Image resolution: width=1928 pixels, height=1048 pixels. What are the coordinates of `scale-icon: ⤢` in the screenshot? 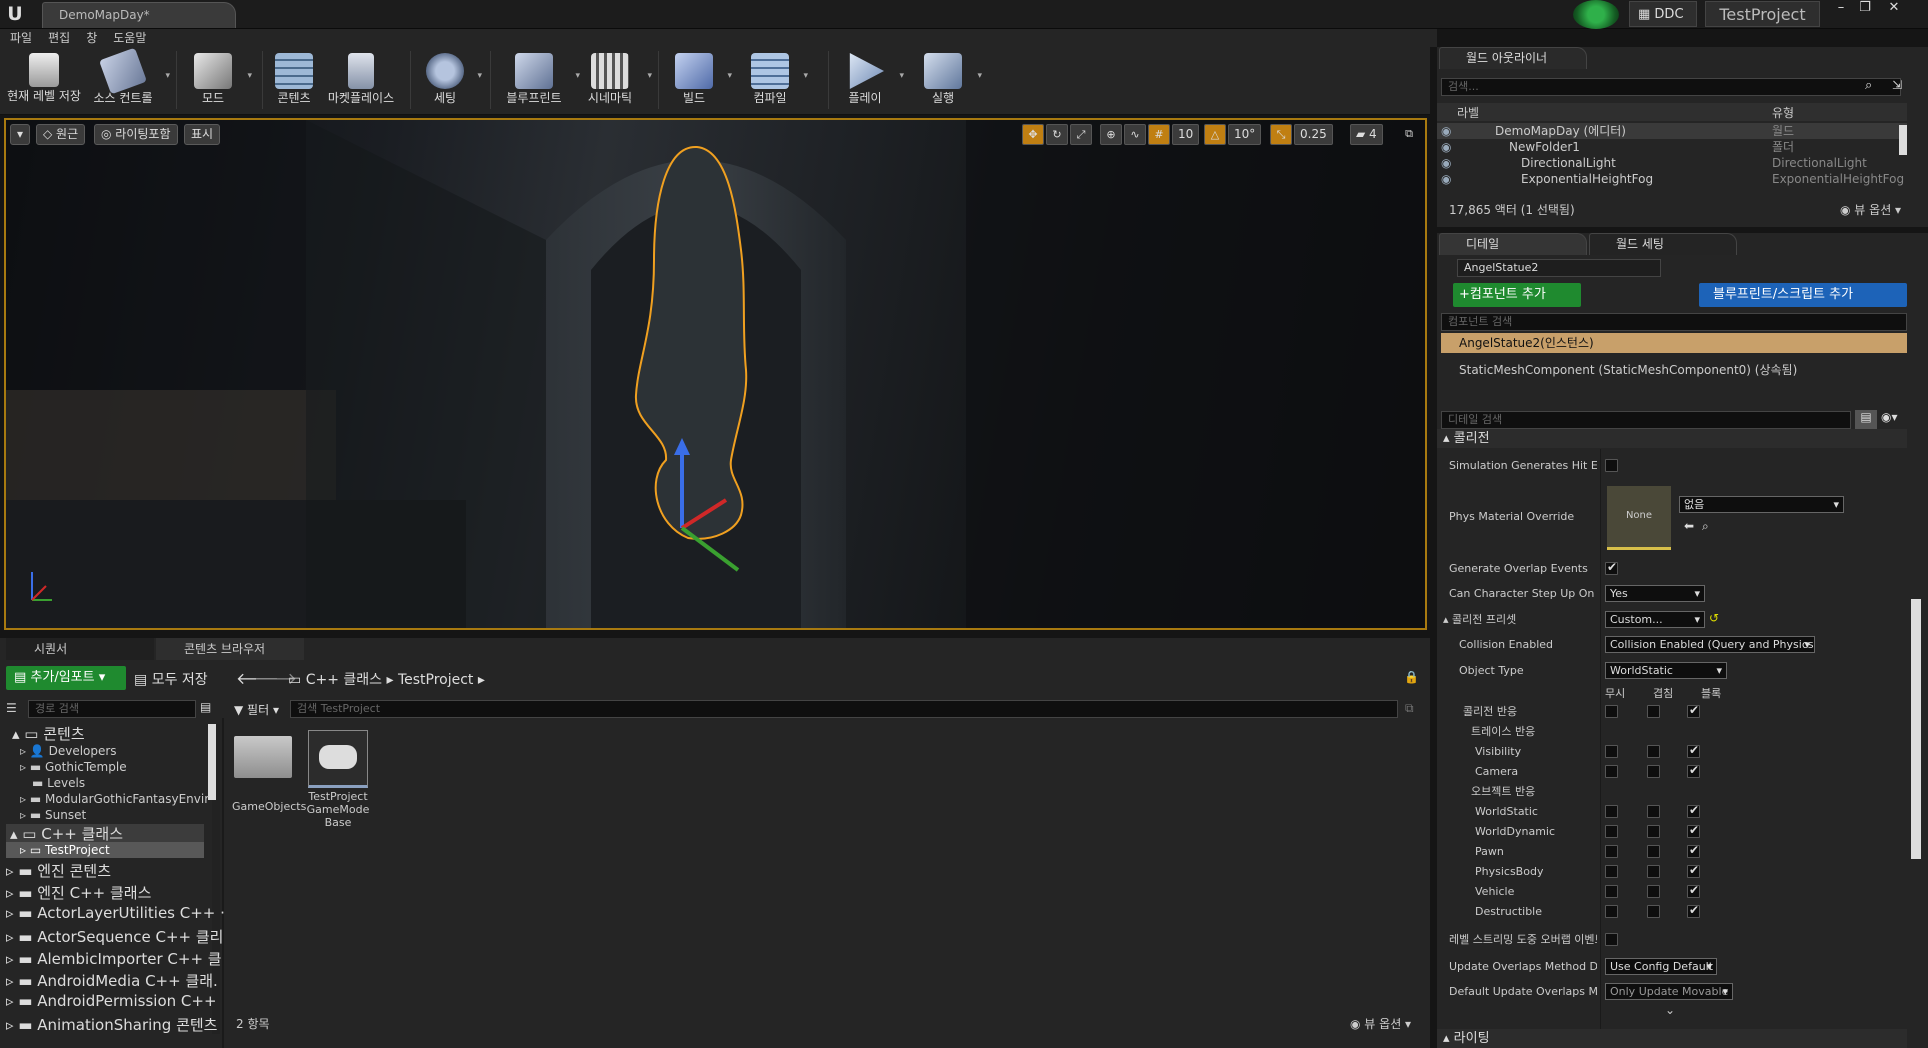 It's located at (1081, 134).